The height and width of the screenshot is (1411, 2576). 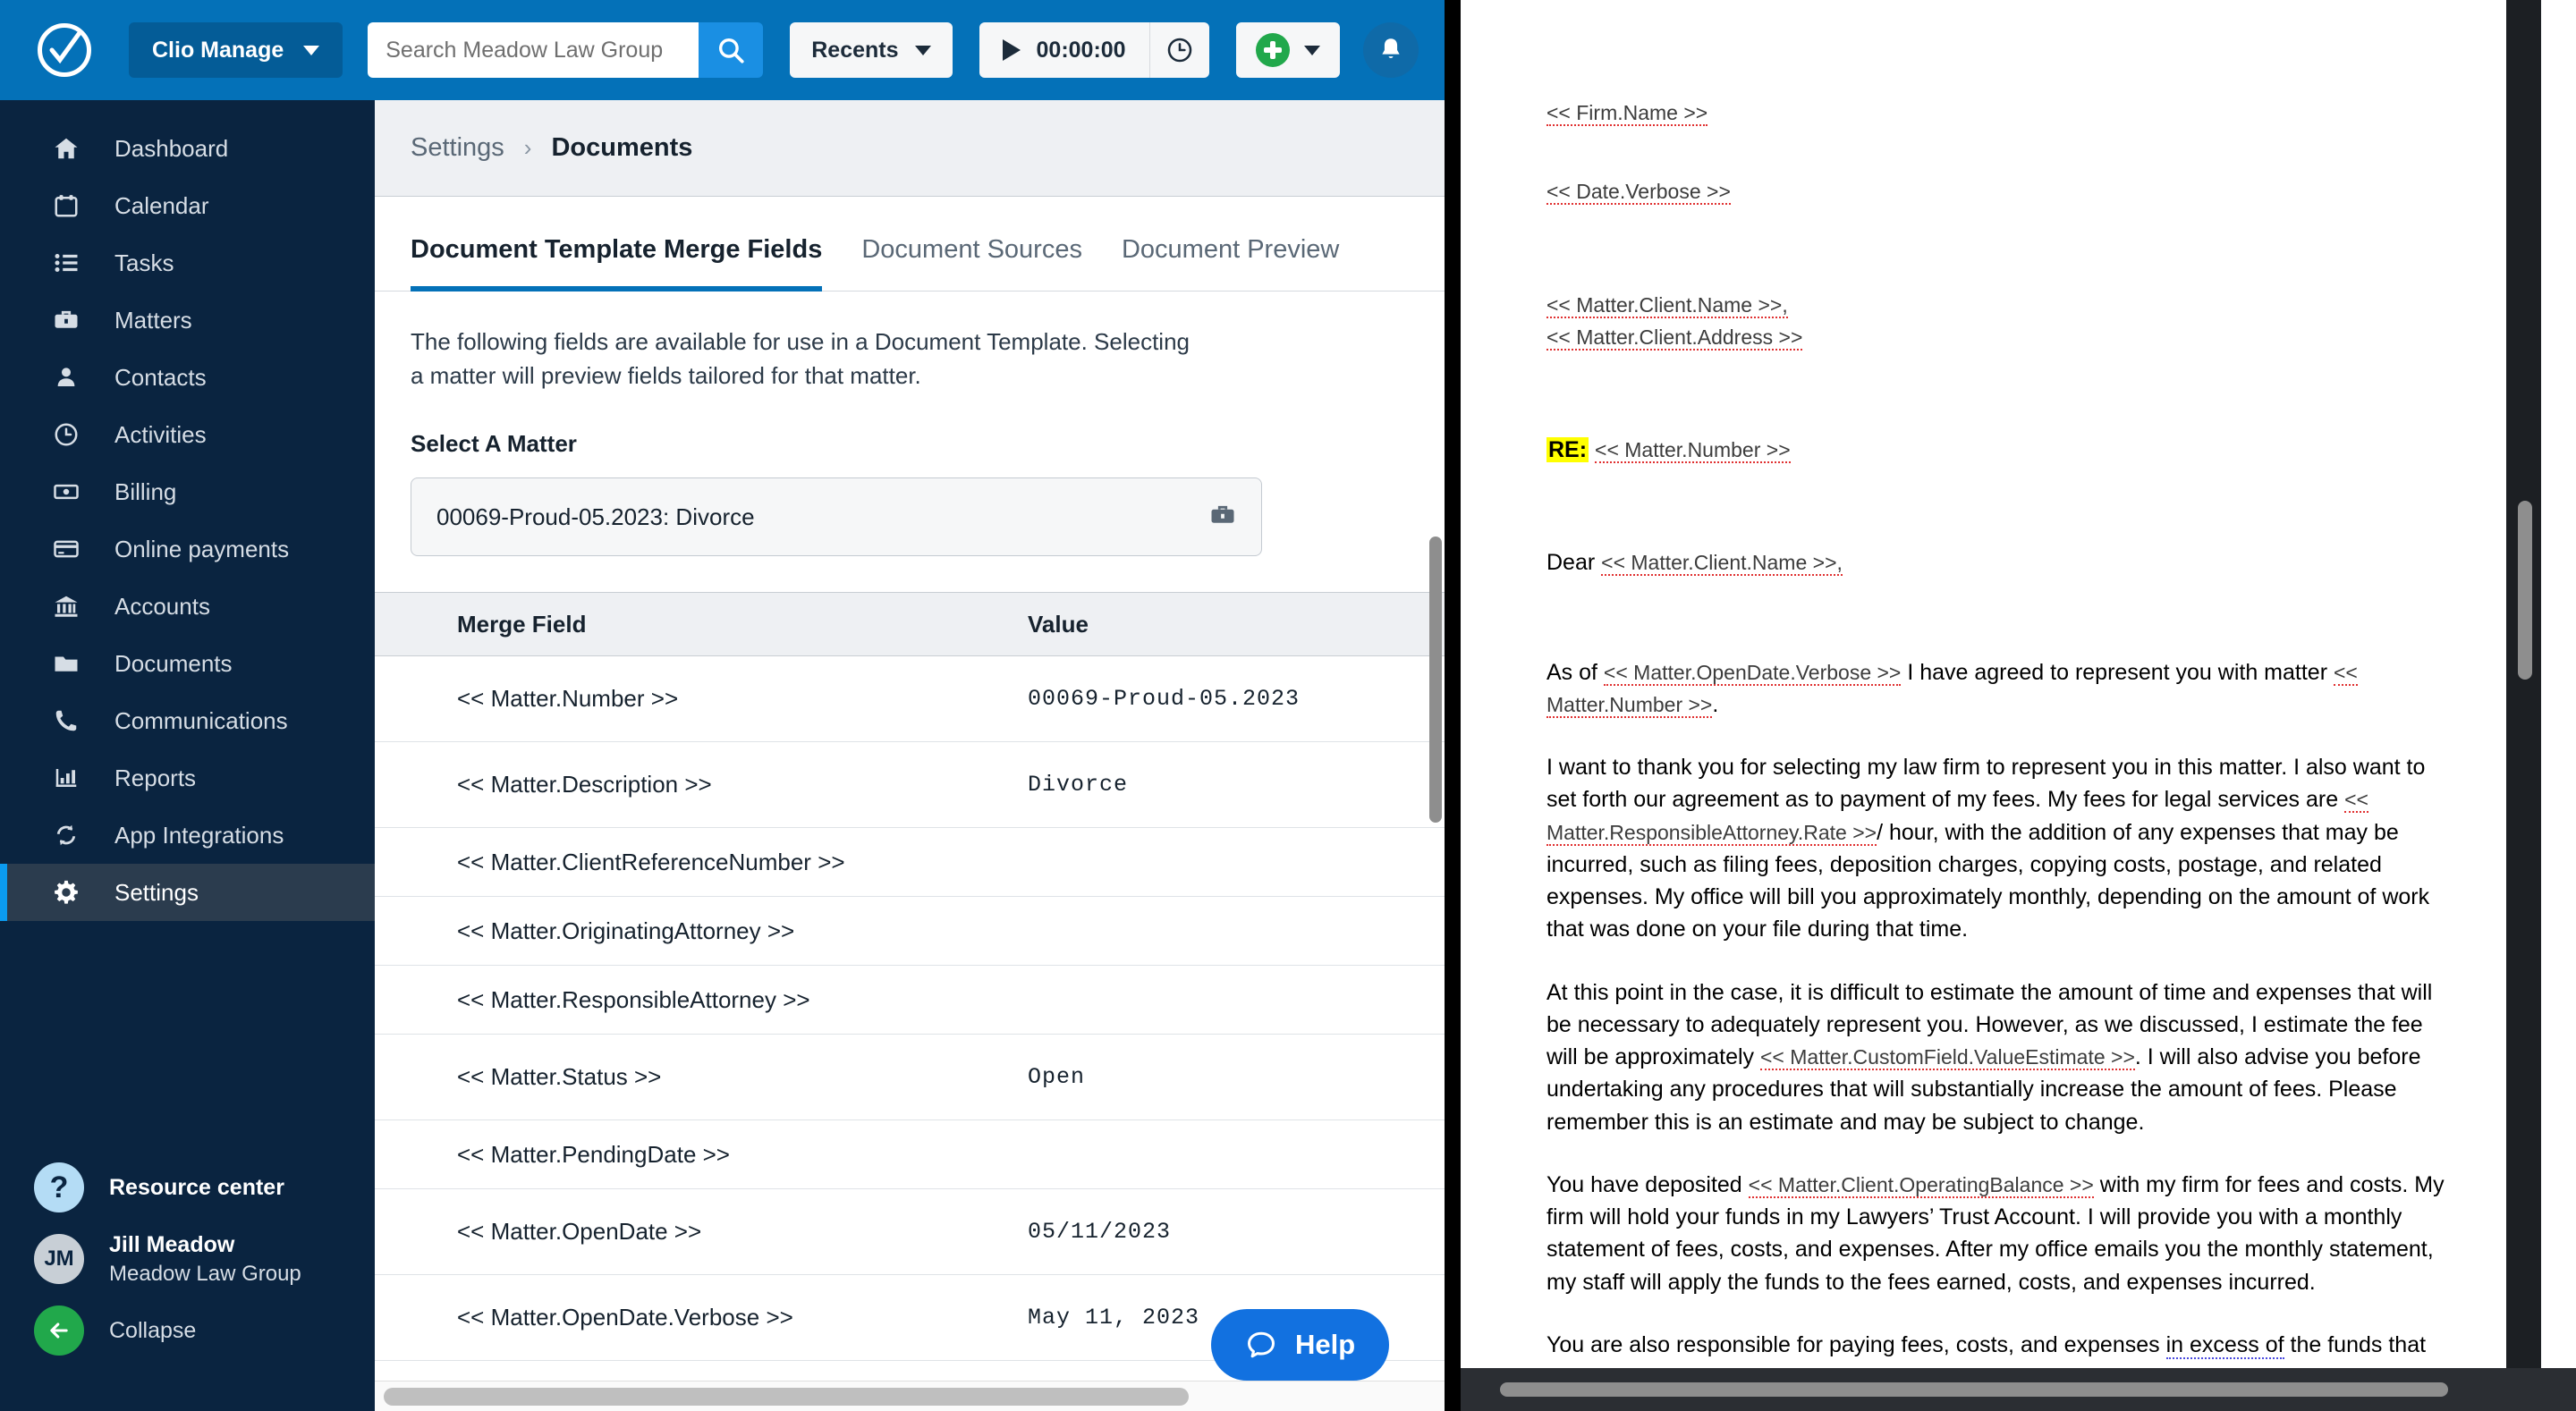 What do you see at coordinates (910, 699) in the screenshot?
I see `table-row: << Matter.Number >> 00069-Proud-05.2023` at bounding box center [910, 699].